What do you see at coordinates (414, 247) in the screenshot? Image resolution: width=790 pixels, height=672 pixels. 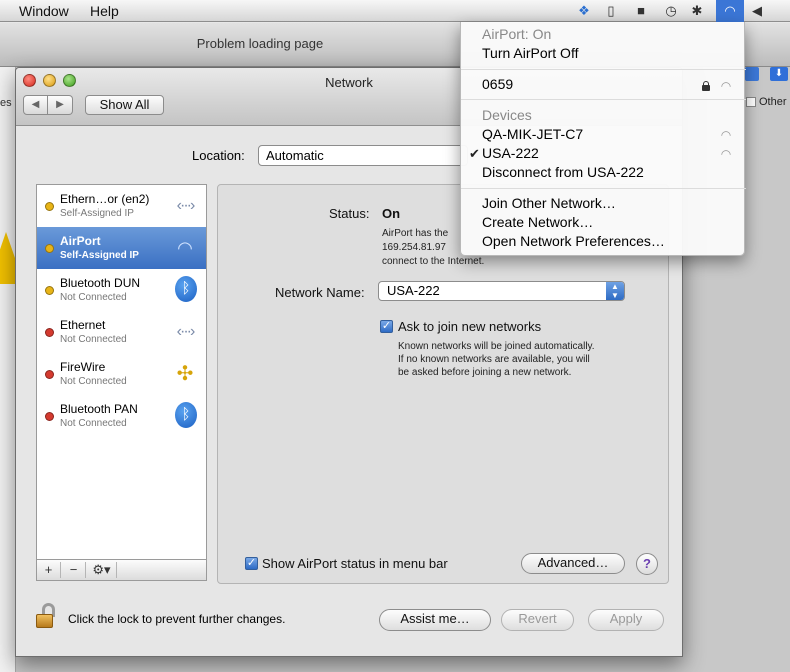 I see `status-desc-line2: 169.254.81.97` at bounding box center [414, 247].